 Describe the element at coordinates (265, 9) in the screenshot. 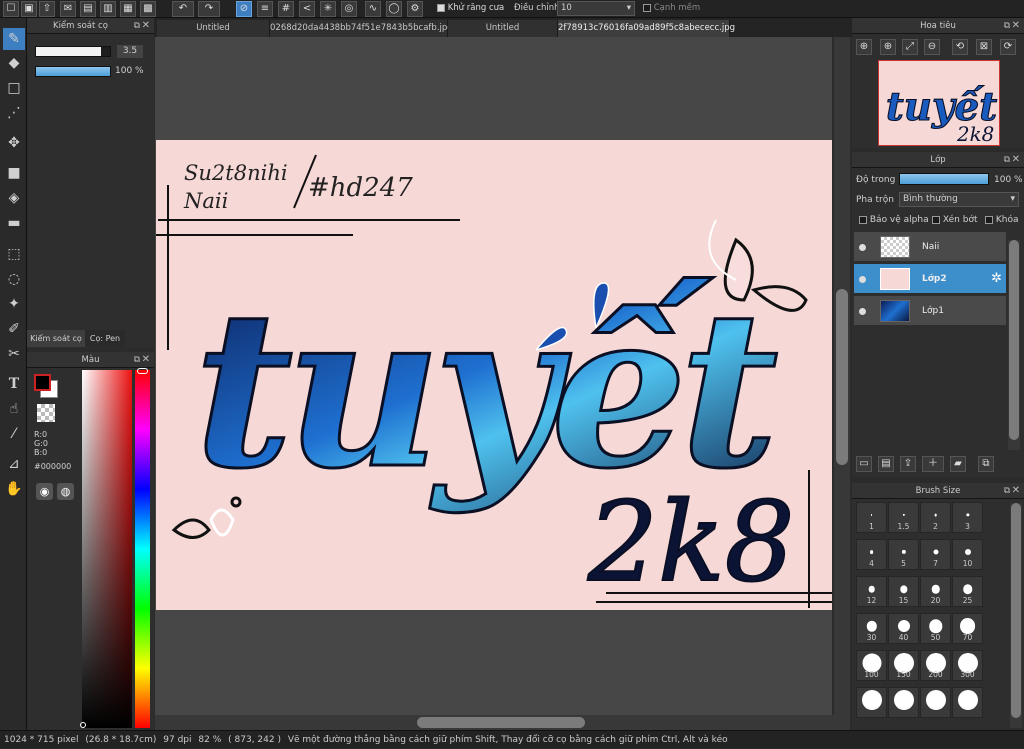

I see `snap-parallel-icon: ≡` at that location.